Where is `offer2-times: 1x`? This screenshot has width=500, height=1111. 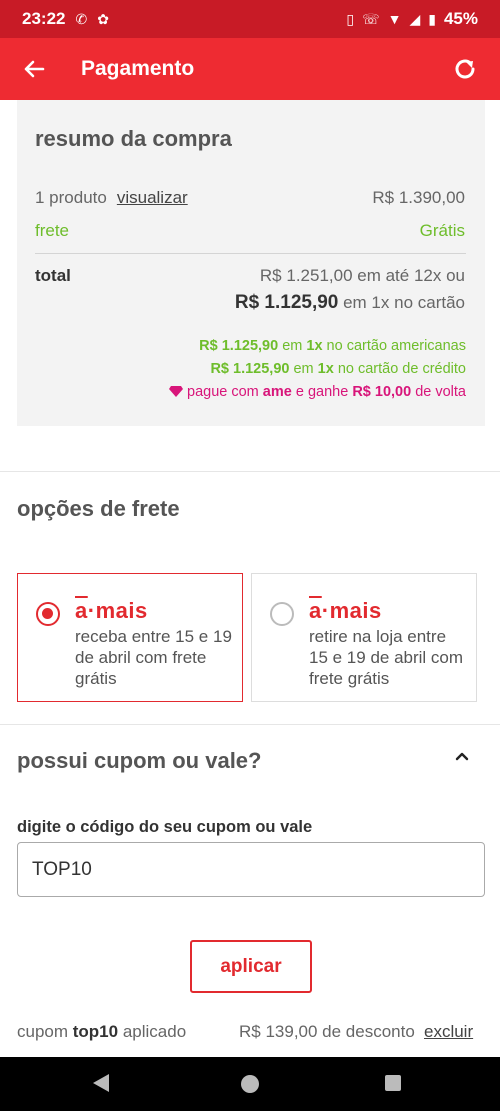
offer2-times: 1x is located at coordinates (325, 369).